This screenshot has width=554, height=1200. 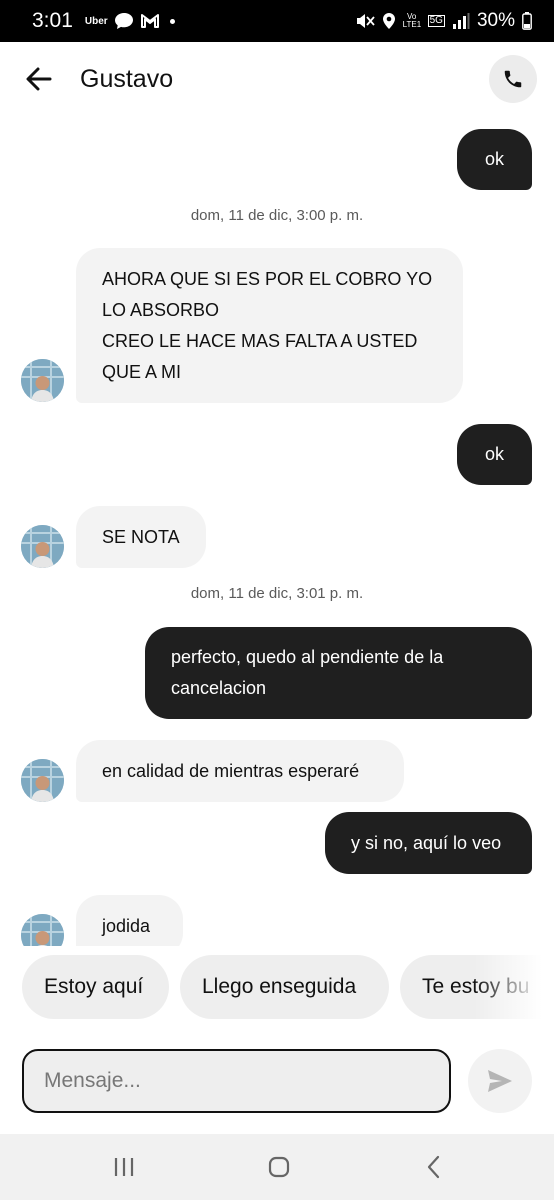 I want to click on contact-name: Gustavo, so click(x=127, y=79).